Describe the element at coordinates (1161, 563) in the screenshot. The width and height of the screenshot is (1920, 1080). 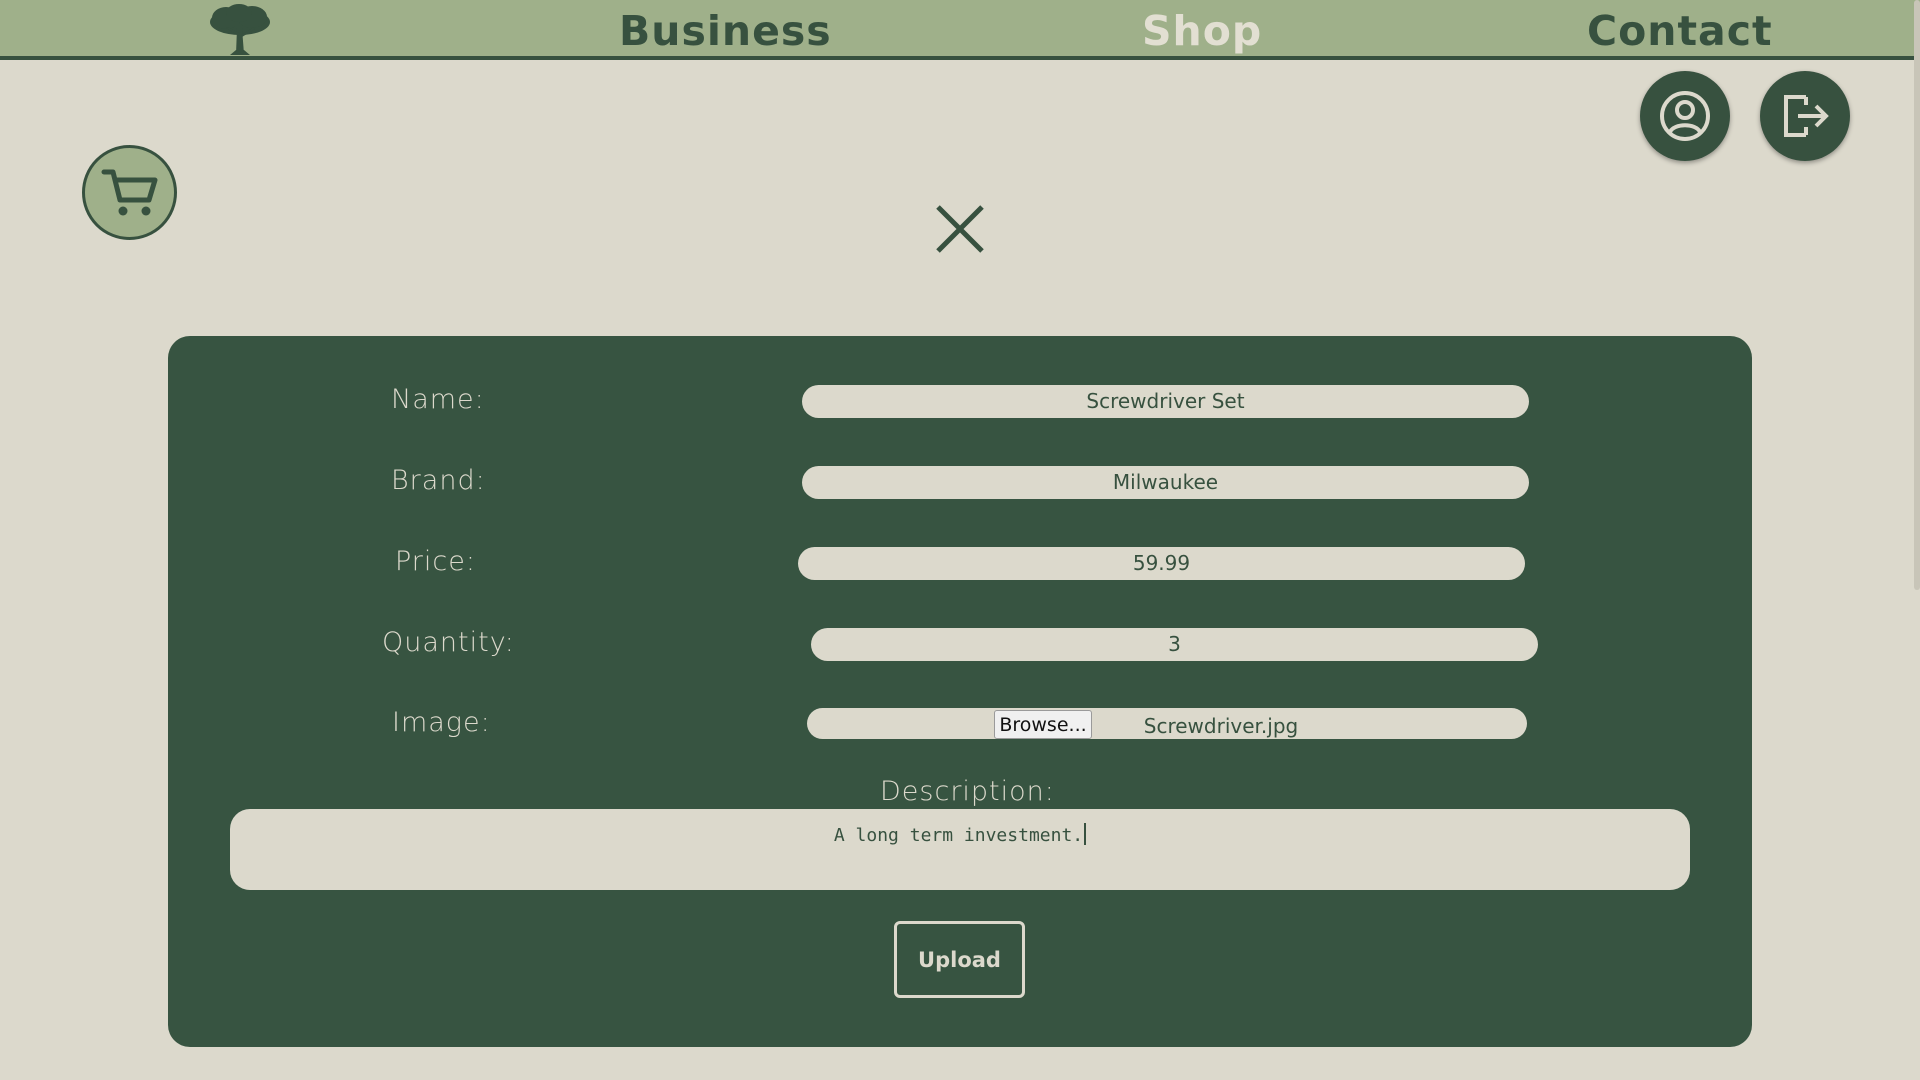
I see `price-input: 59.99` at that location.